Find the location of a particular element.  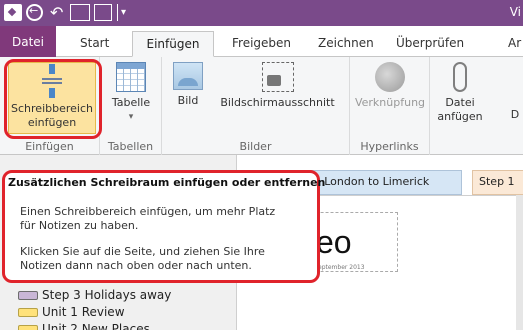

group-label-hyperlinks: Hyperlinks is located at coordinates (389, 146).